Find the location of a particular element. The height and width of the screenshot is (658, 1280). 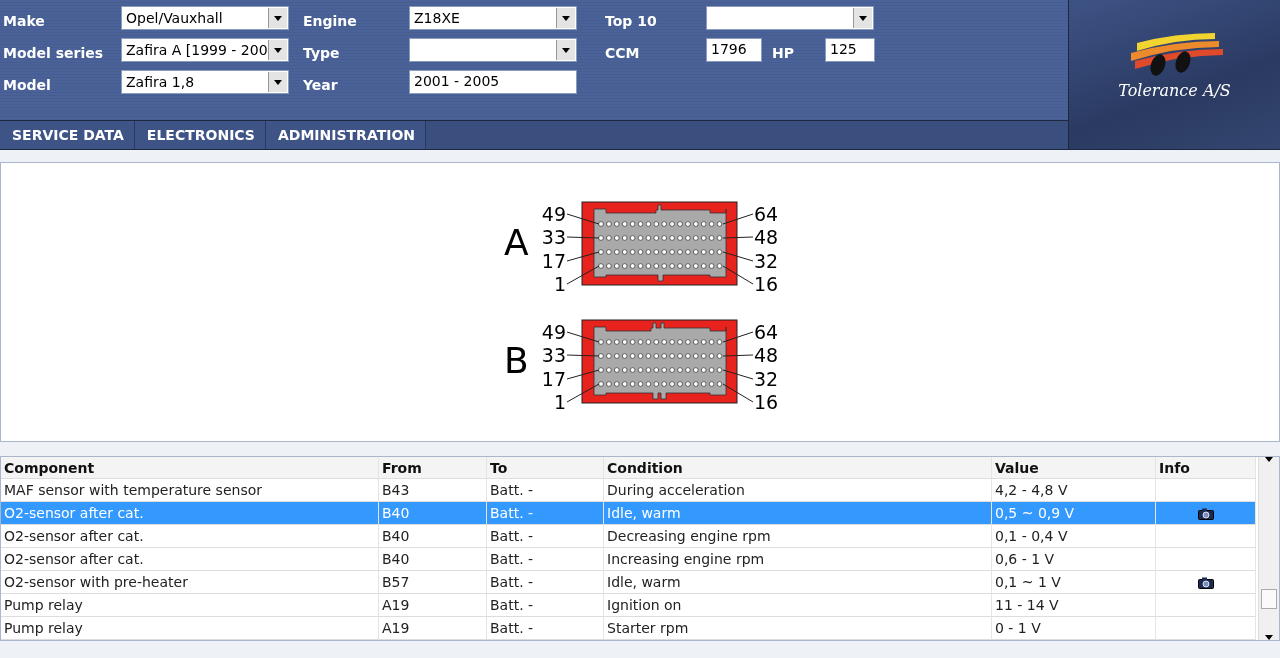

field-label: CCM is located at coordinates (623, 52).